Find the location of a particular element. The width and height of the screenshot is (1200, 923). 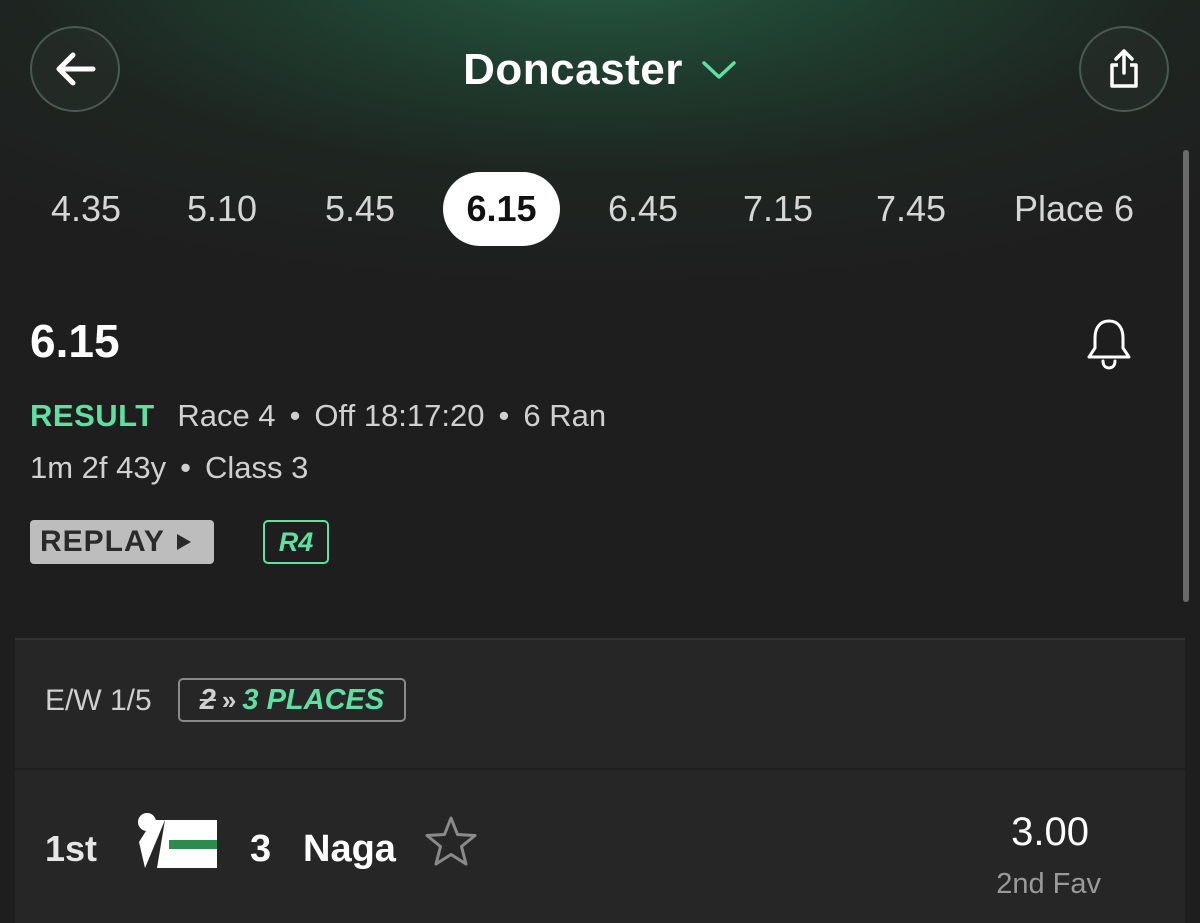

favourite-label: 2nd Fav is located at coordinates (1048, 884).